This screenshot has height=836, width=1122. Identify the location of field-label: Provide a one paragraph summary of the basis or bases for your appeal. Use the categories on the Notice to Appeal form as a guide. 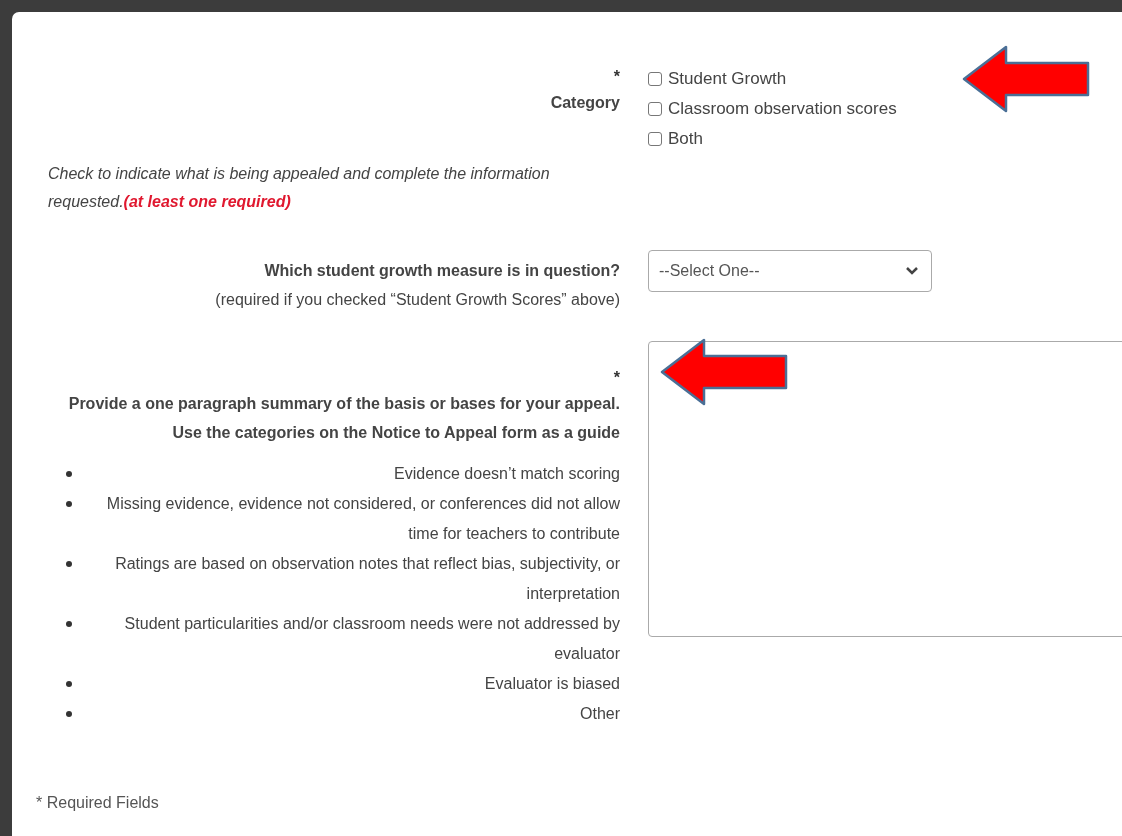
(343, 418).